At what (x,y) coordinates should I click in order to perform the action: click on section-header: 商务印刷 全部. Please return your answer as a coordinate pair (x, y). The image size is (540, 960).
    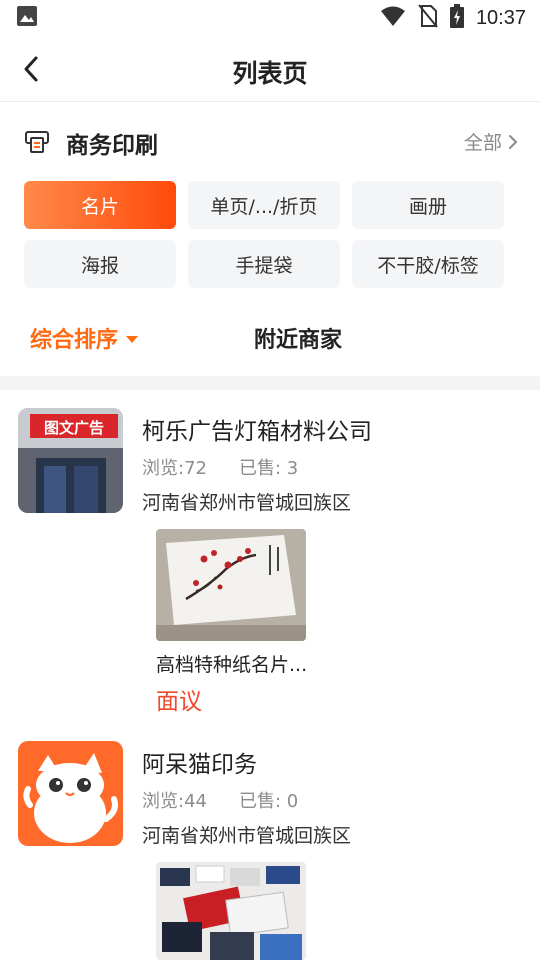
    Looking at the image, I should click on (270, 140).